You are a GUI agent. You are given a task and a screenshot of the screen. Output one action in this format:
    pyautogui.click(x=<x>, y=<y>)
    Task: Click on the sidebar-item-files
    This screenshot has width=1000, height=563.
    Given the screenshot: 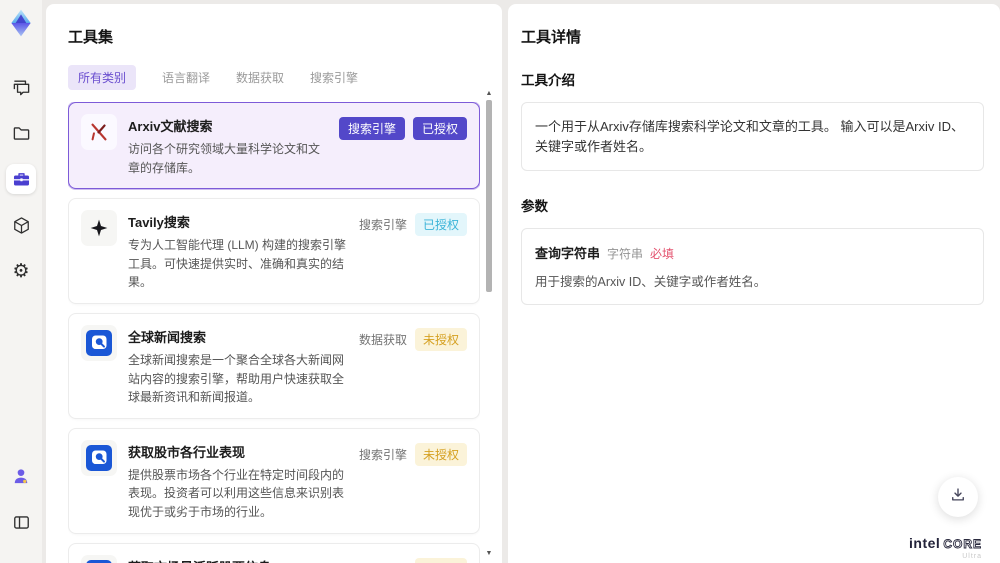 What is the action you would take?
    pyautogui.click(x=21, y=133)
    